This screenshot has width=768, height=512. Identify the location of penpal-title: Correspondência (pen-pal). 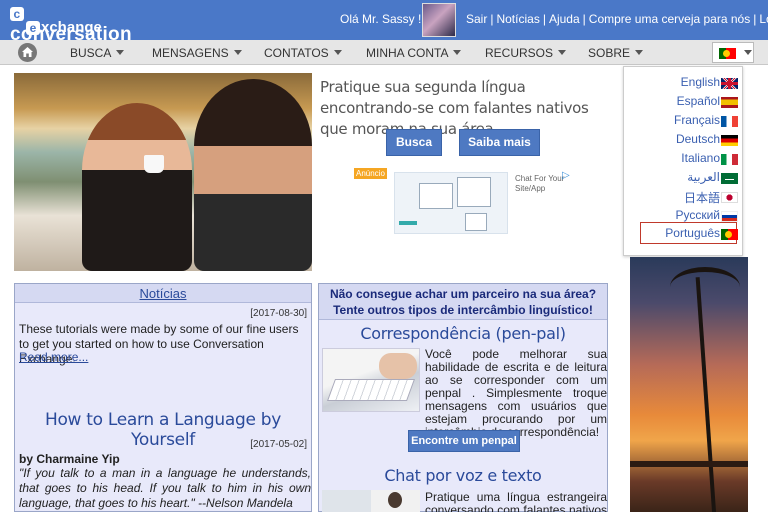
(463, 333).